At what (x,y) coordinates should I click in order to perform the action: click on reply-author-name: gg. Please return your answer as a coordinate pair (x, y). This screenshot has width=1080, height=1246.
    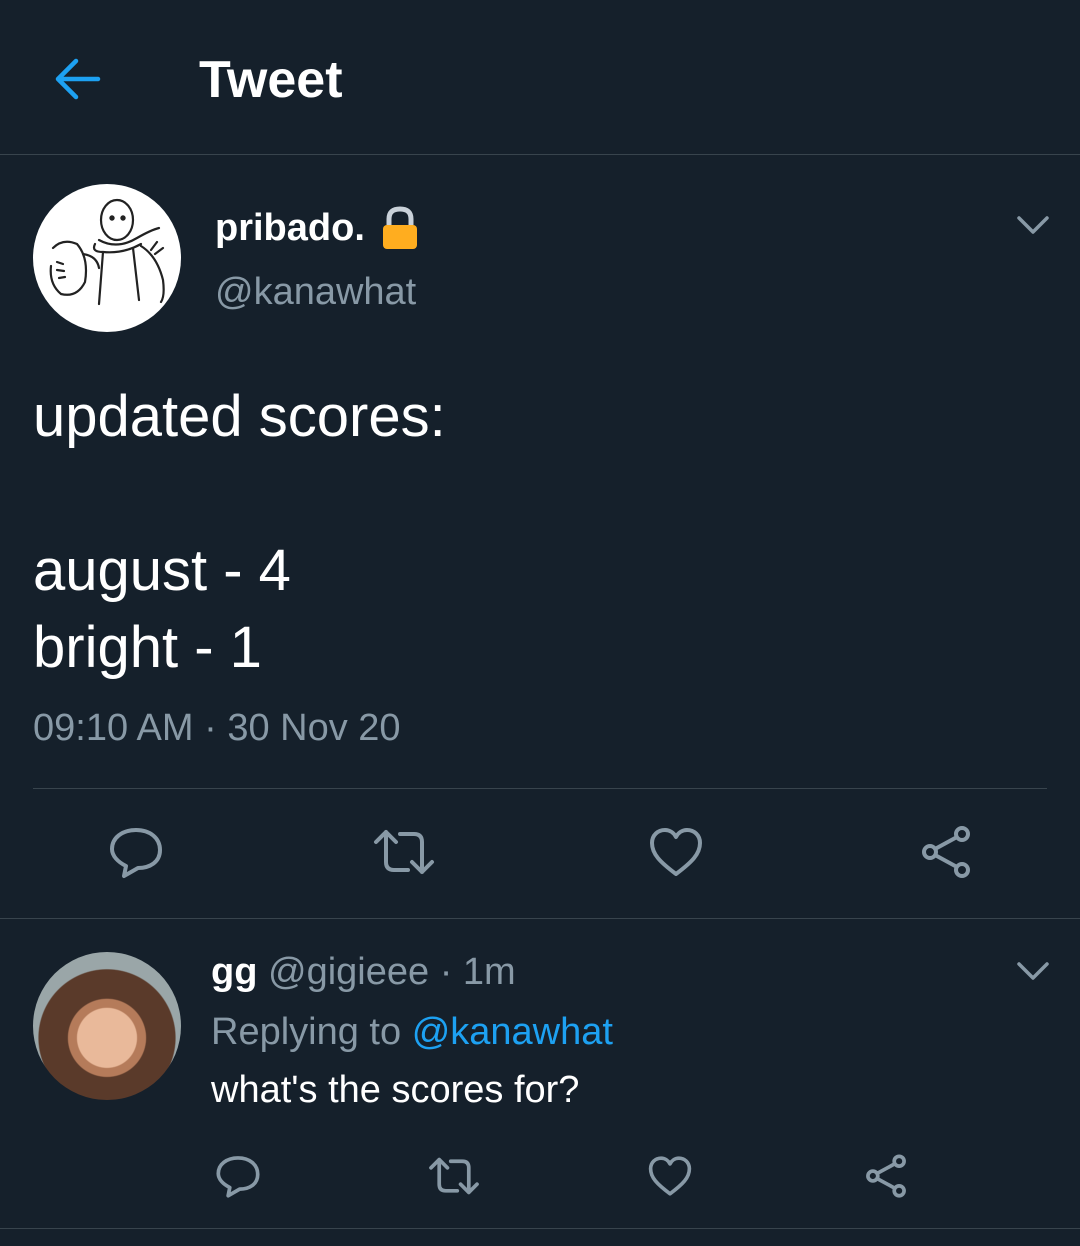
    Looking at the image, I should click on (234, 972).